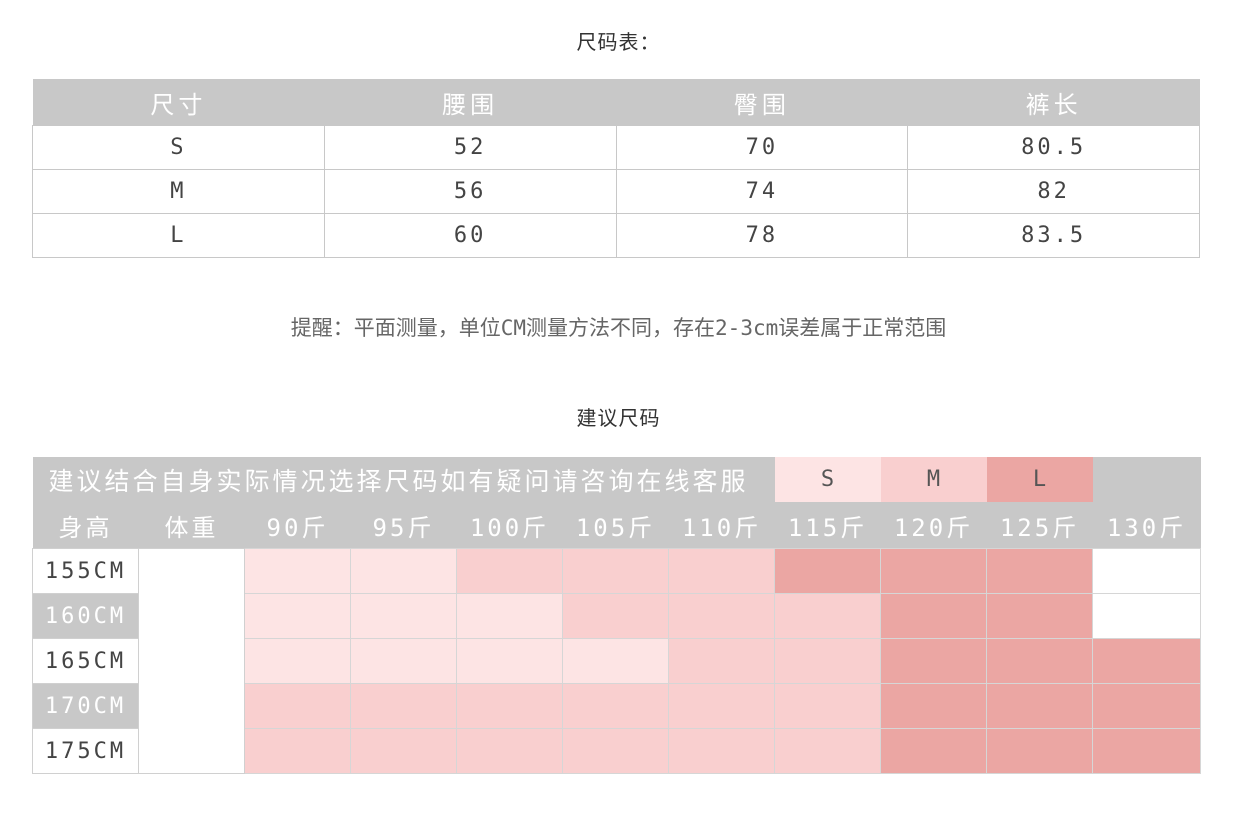 The image size is (1237, 817). I want to click on header-hip: 臀围, so click(762, 102).